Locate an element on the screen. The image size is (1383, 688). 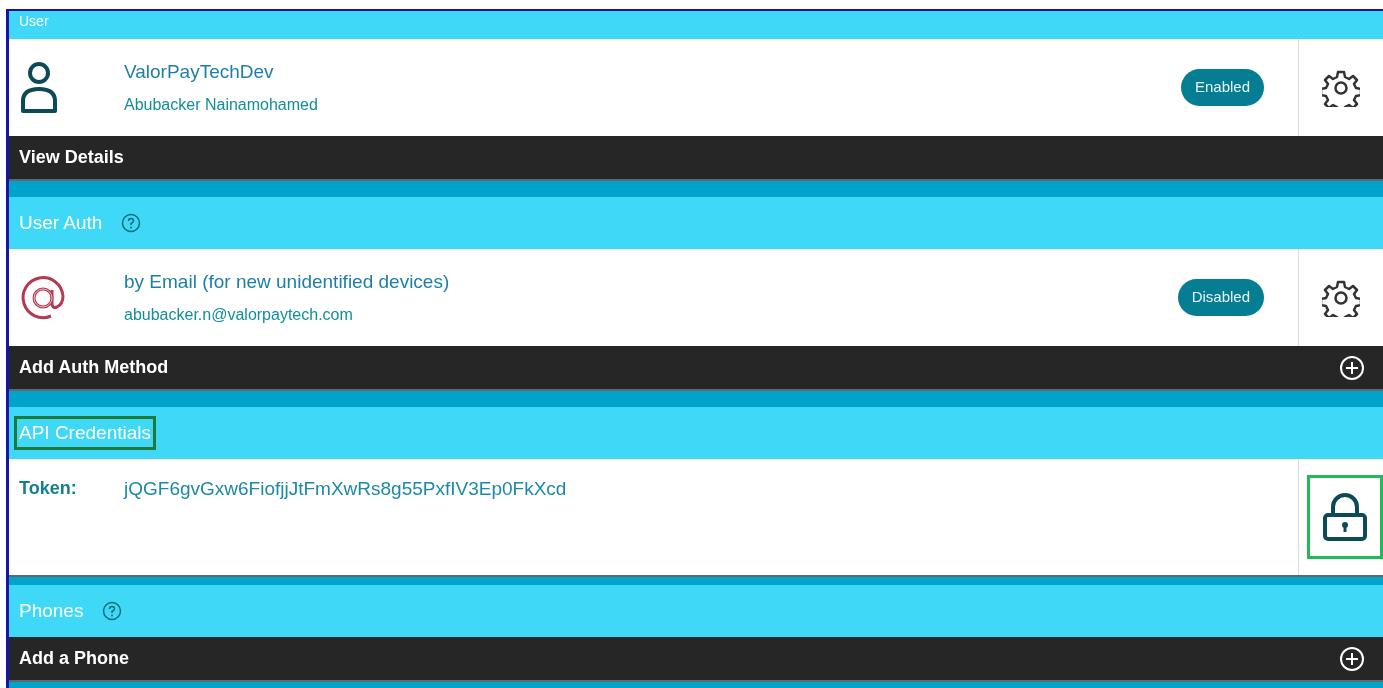
section-title: User Auth is located at coordinates (61, 222).